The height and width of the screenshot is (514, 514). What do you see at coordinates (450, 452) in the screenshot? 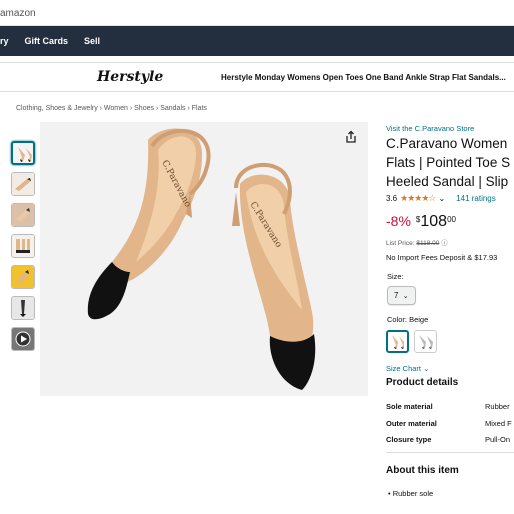
I see `section-divider` at bounding box center [450, 452].